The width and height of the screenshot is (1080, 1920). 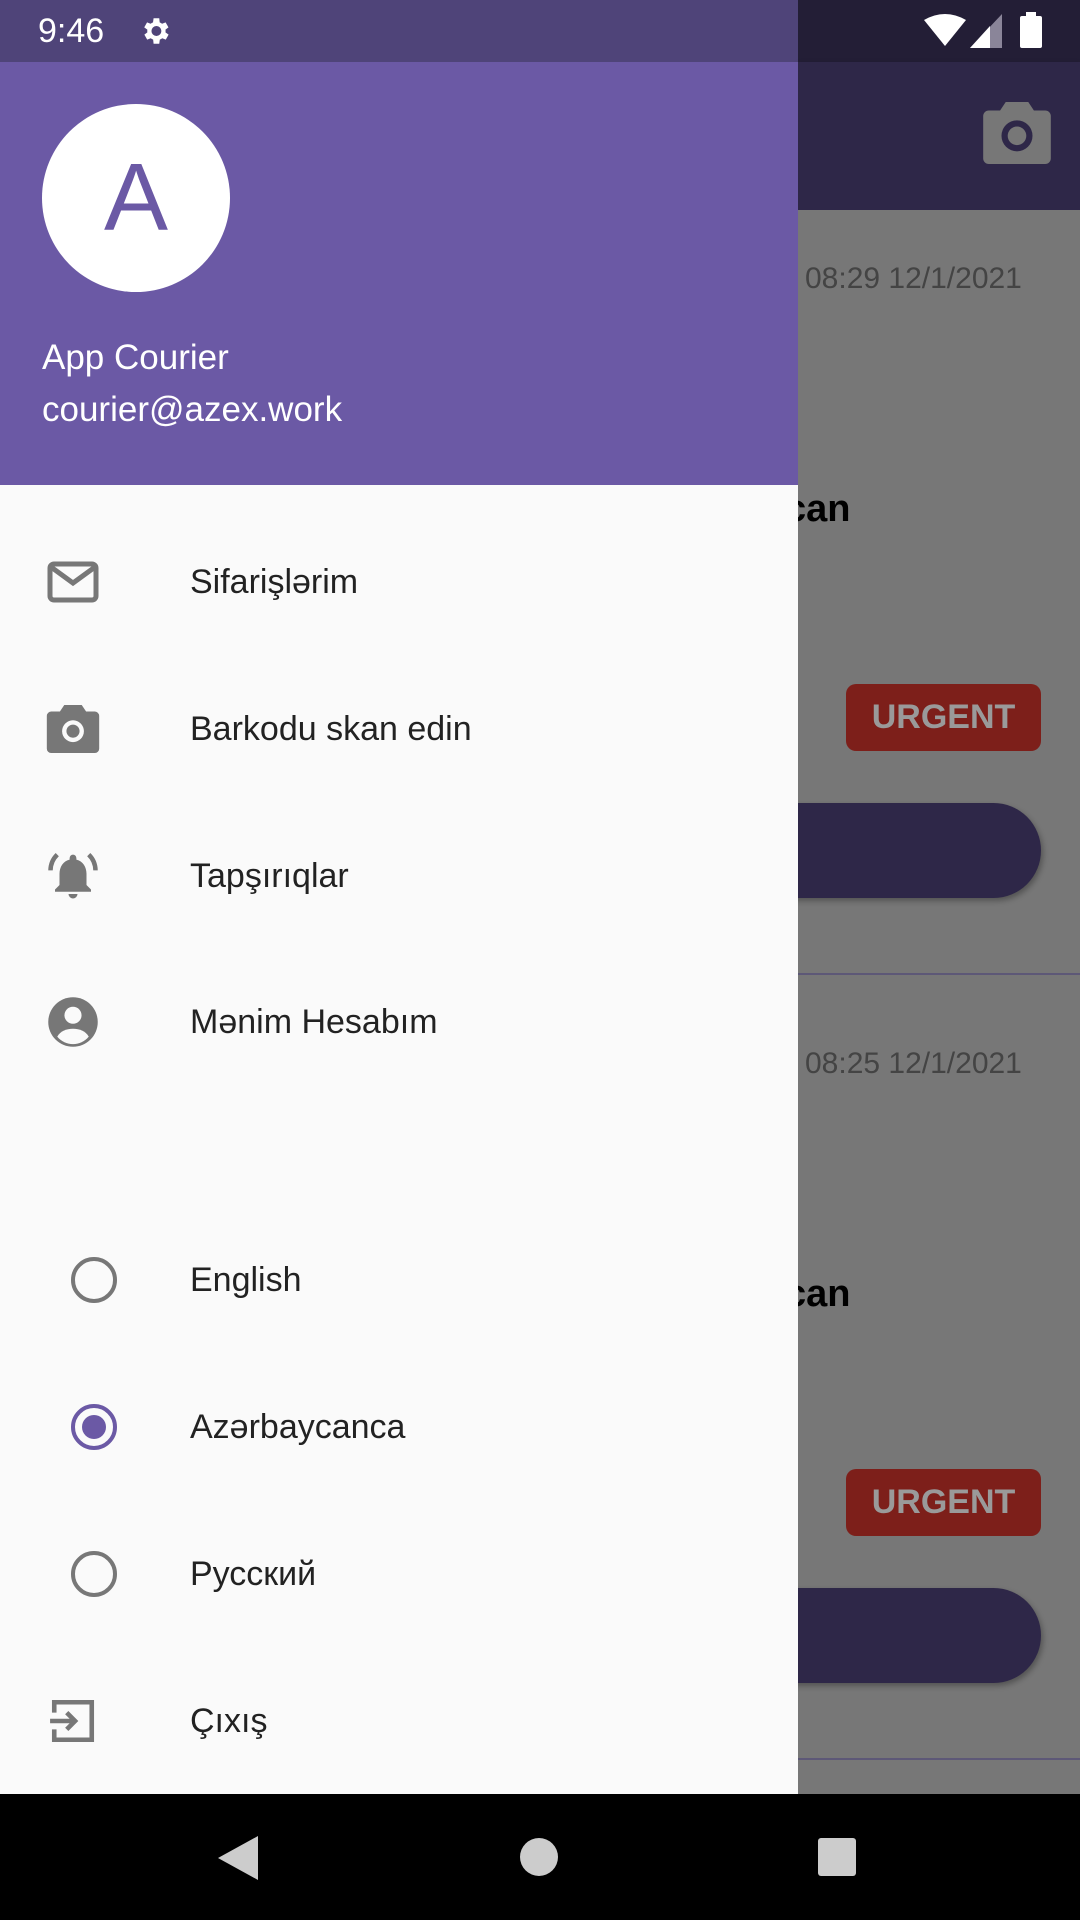 I want to click on language-label: Azərbaycanca, so click(x=298, y=1426).